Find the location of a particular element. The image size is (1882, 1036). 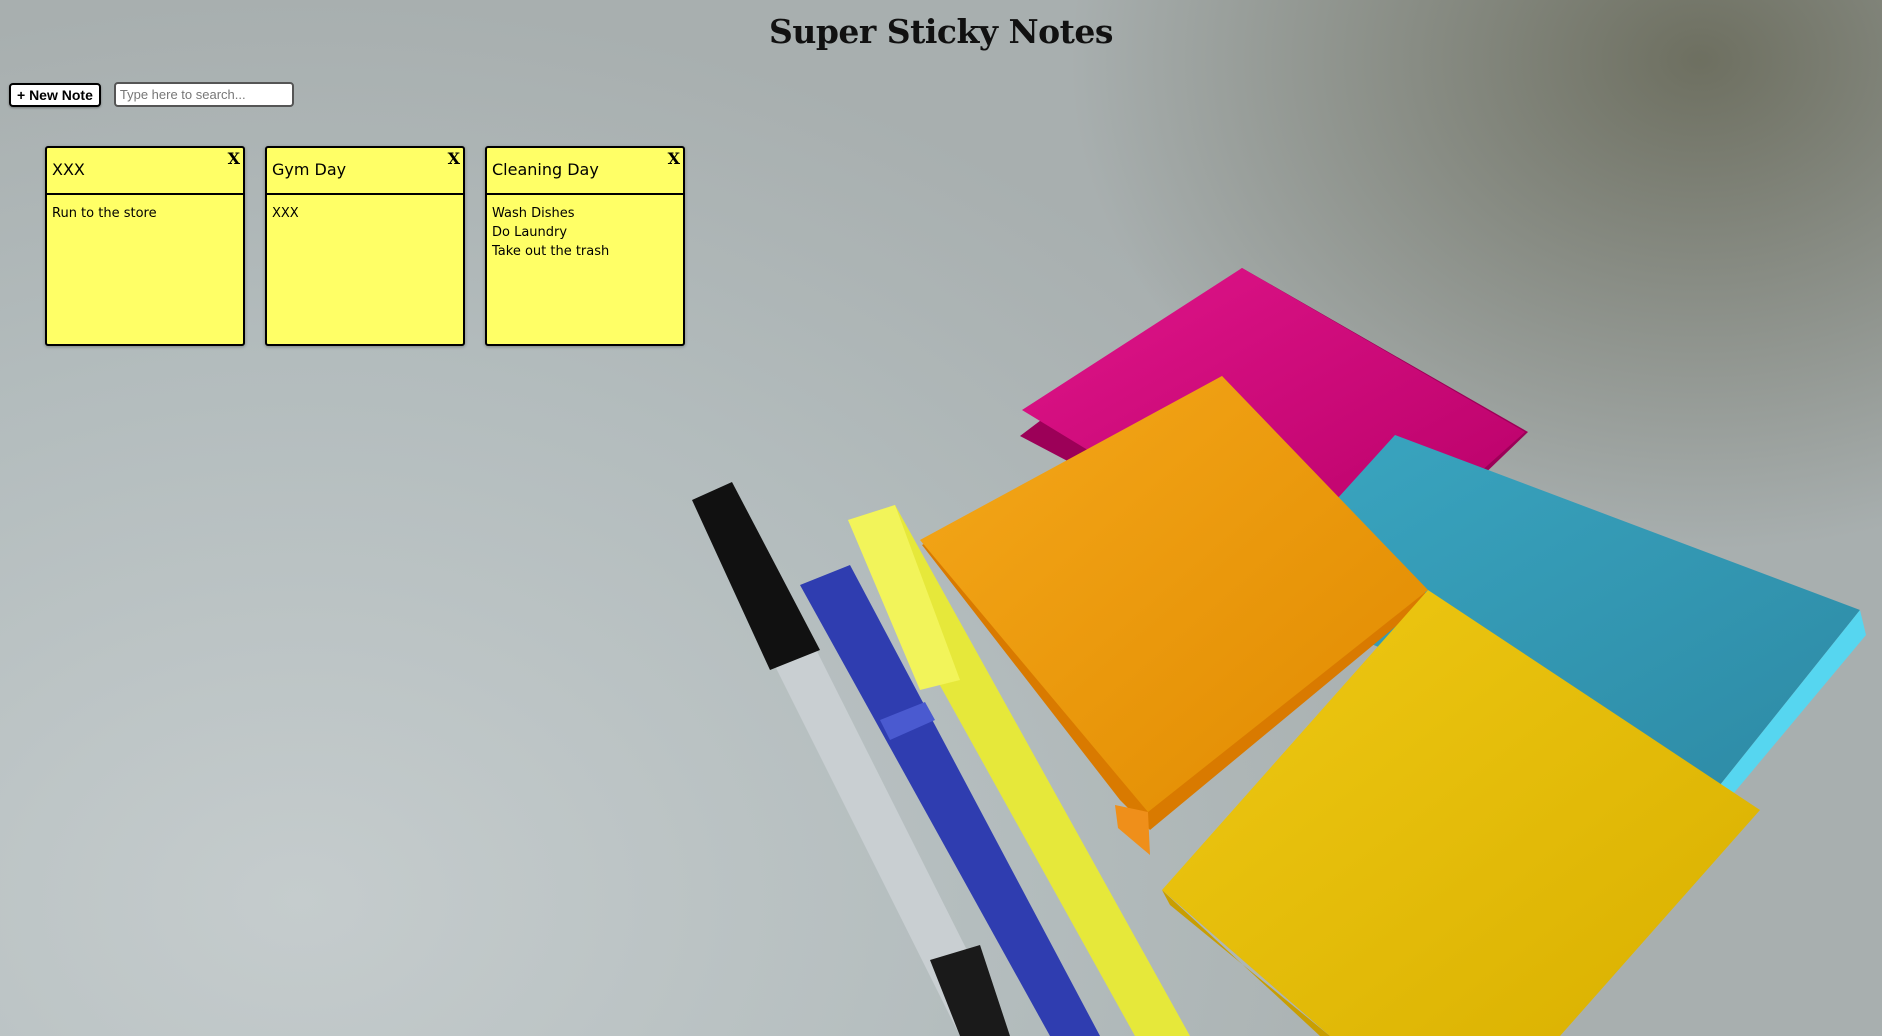

note-line: Wash Dishes is located at coordinates (533, 213).